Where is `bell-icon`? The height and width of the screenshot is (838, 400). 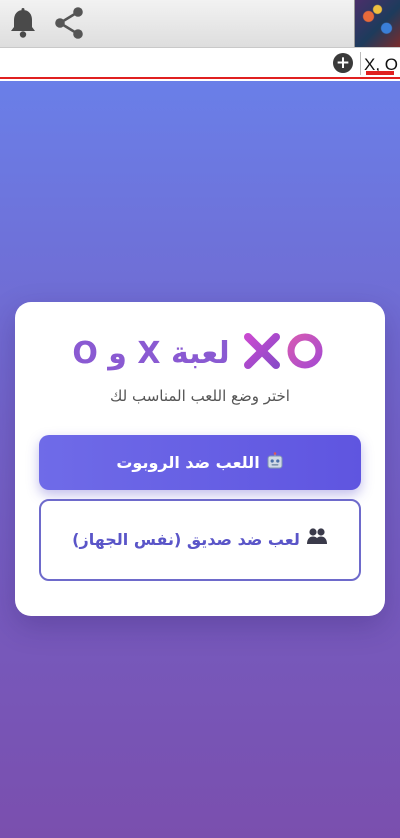 bell-icon is located at coordinates (23, 23).